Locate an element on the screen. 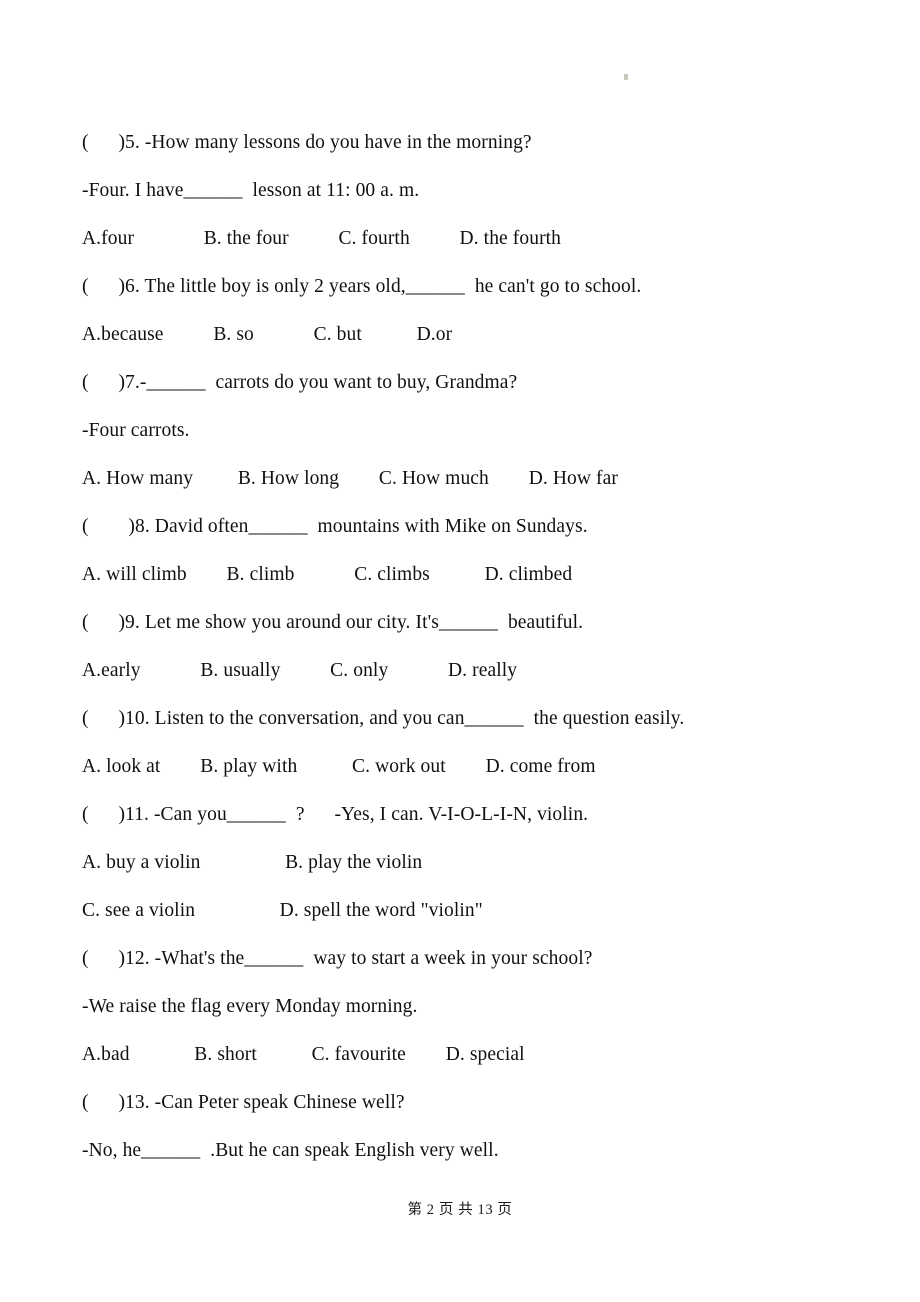  option-row-q9: A.early B. usually C. only D. really is located at coordinates (300, 670).